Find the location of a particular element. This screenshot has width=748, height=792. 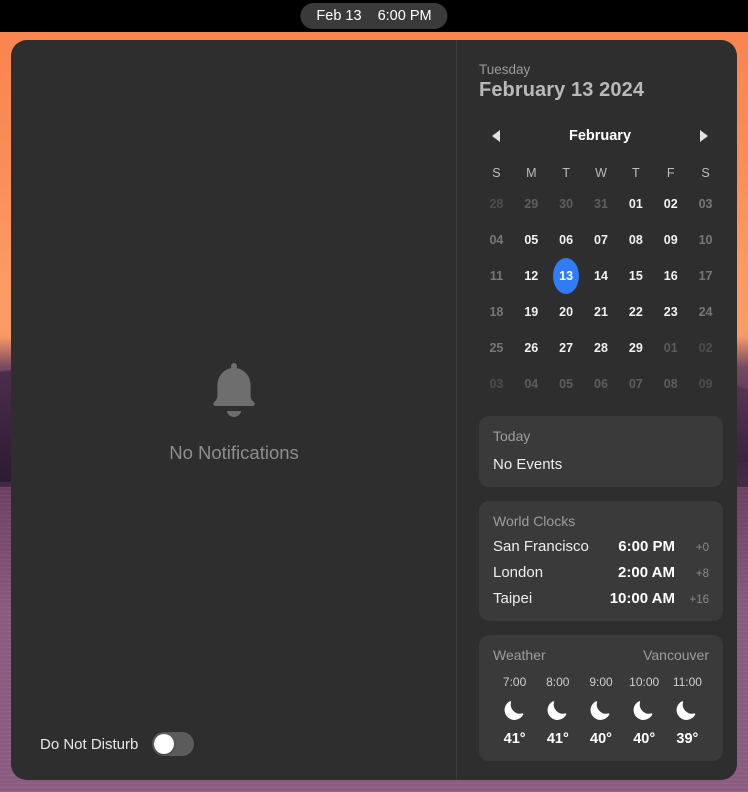

calendar-day: 14 is located at coordinates (601, 276).